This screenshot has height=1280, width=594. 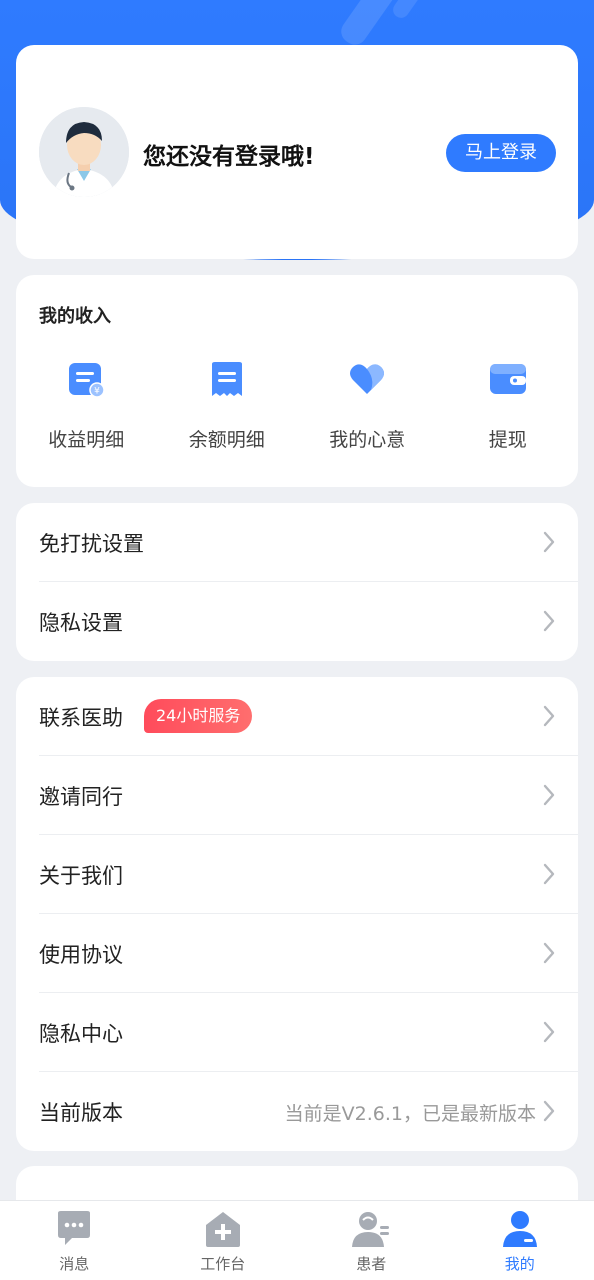 I want to click on invite-peers-row: 邀请同行, so click(x=297, y=795).